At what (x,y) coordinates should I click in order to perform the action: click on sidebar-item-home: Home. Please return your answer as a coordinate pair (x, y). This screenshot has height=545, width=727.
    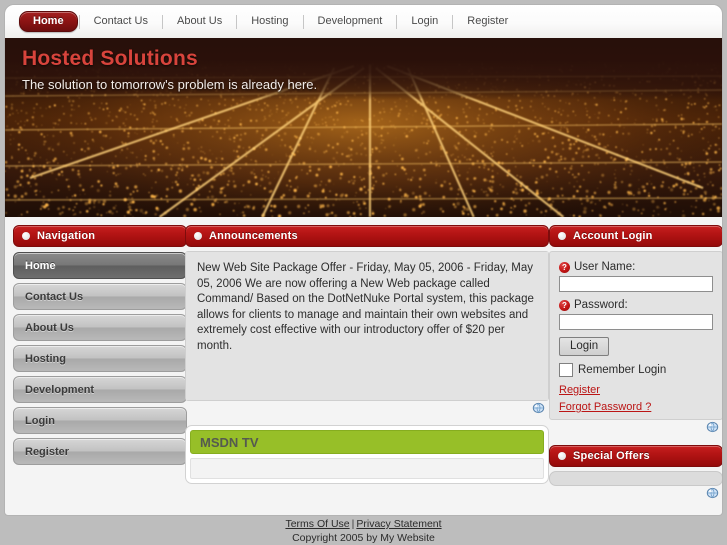
    Looking at the image, I should click on (100, 265).